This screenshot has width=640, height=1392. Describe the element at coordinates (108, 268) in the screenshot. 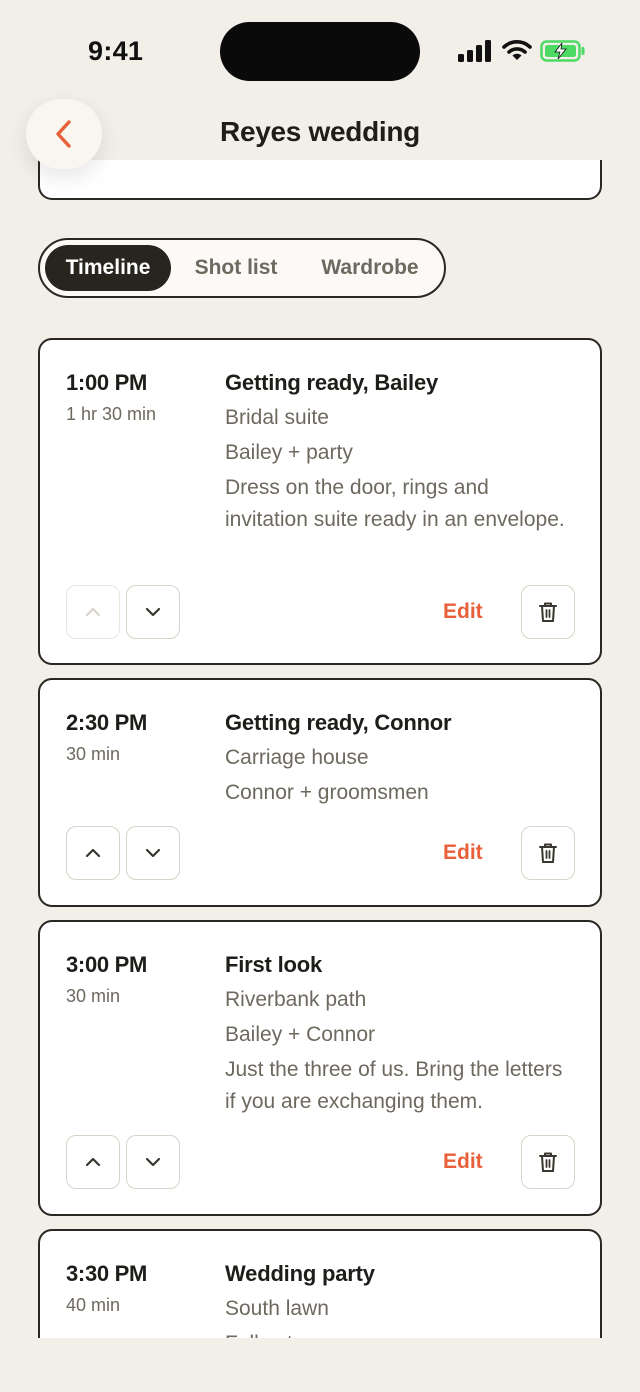

I see `tab-timeline: Timeline` at that location.